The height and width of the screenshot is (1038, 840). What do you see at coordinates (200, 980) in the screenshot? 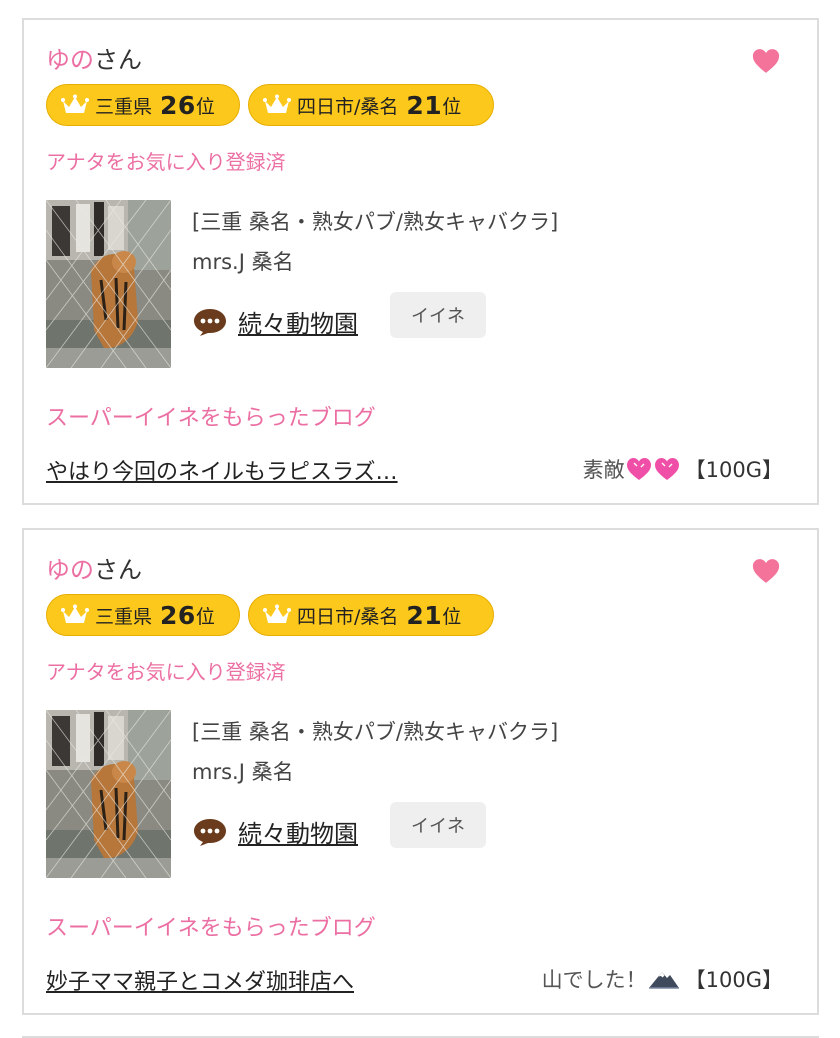
I see `post-title-link: 妙子ママ親子とコメダ珈琲店へ` at bounding box center [200, 980].